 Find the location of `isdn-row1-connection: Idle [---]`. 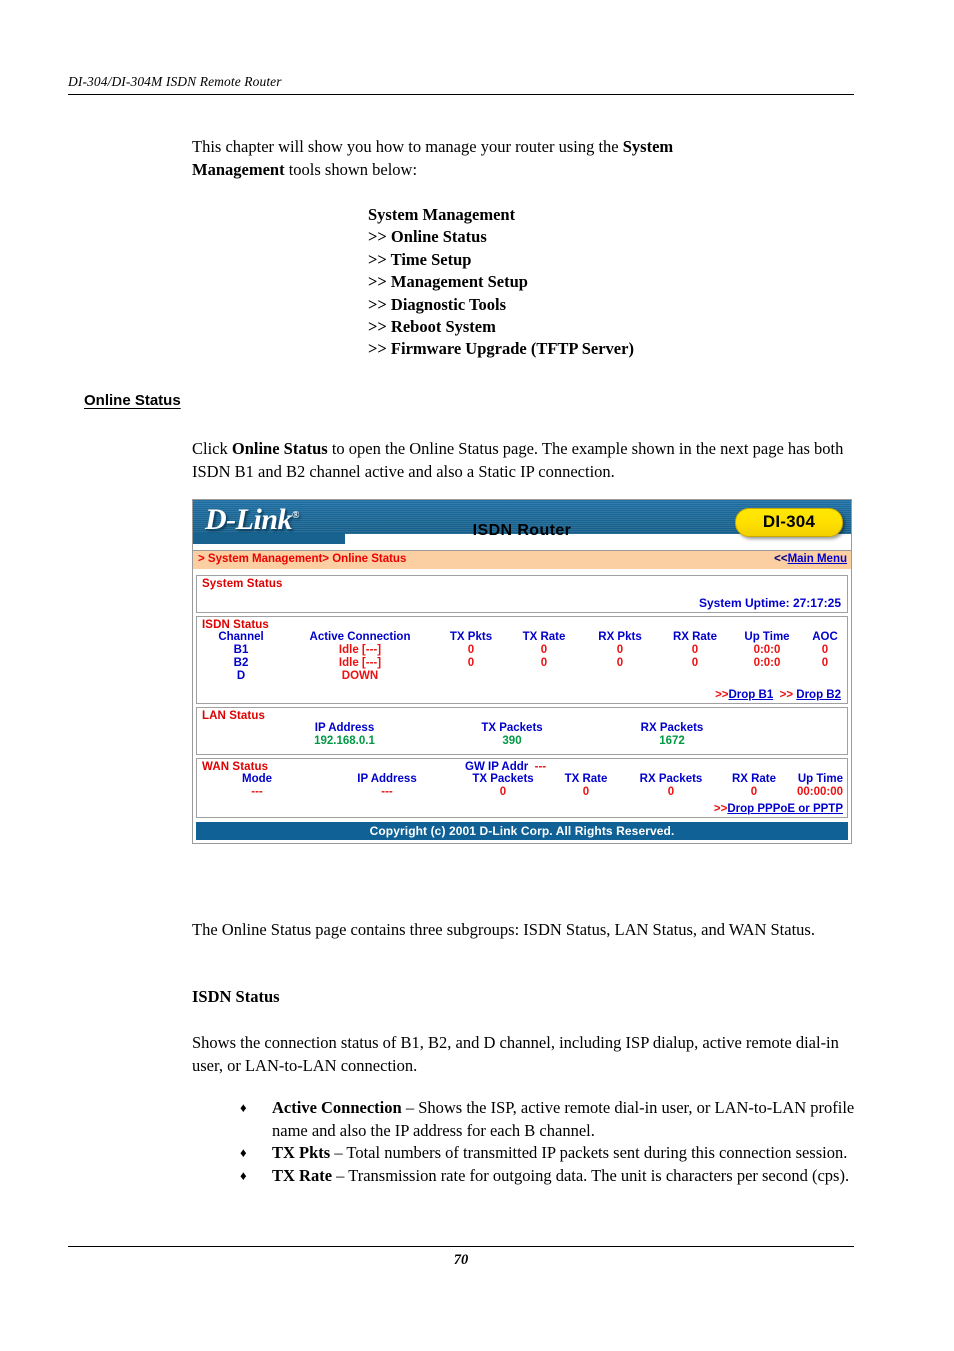

isdn-row1-connection: Idle [---] is located at coordinates (360, 663).